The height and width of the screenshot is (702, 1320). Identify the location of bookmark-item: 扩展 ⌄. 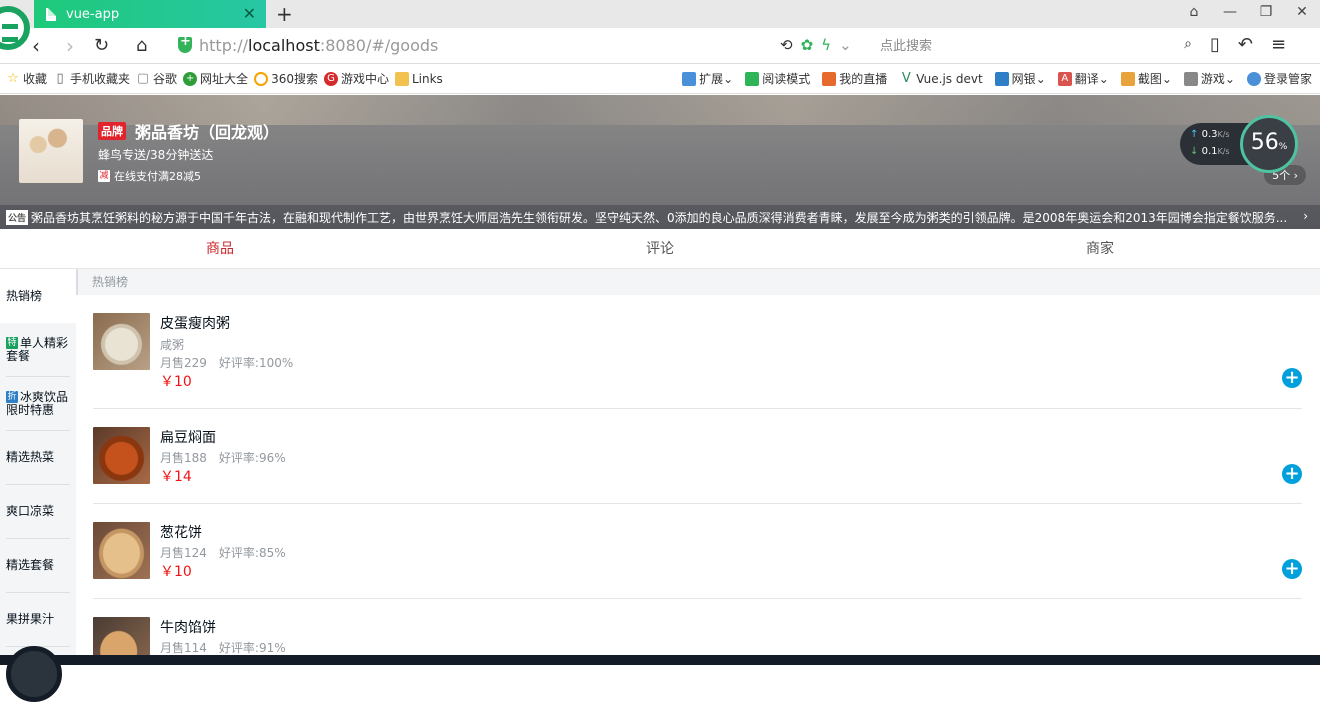
(707, 78).